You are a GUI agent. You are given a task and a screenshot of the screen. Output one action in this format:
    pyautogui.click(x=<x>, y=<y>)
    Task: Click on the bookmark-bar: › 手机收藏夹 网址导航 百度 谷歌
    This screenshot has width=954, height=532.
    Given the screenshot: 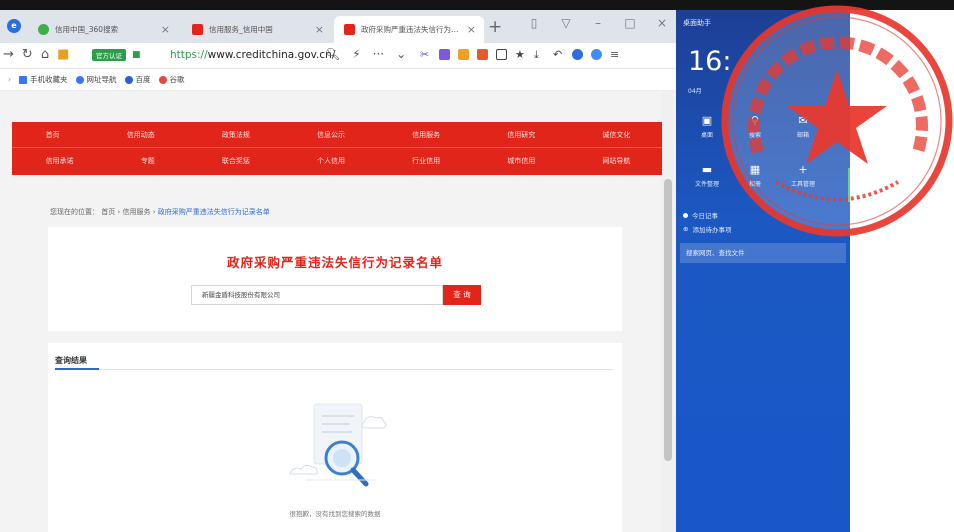 What is the action you would take?
    pyautogui.click(x=338, y=80)
    